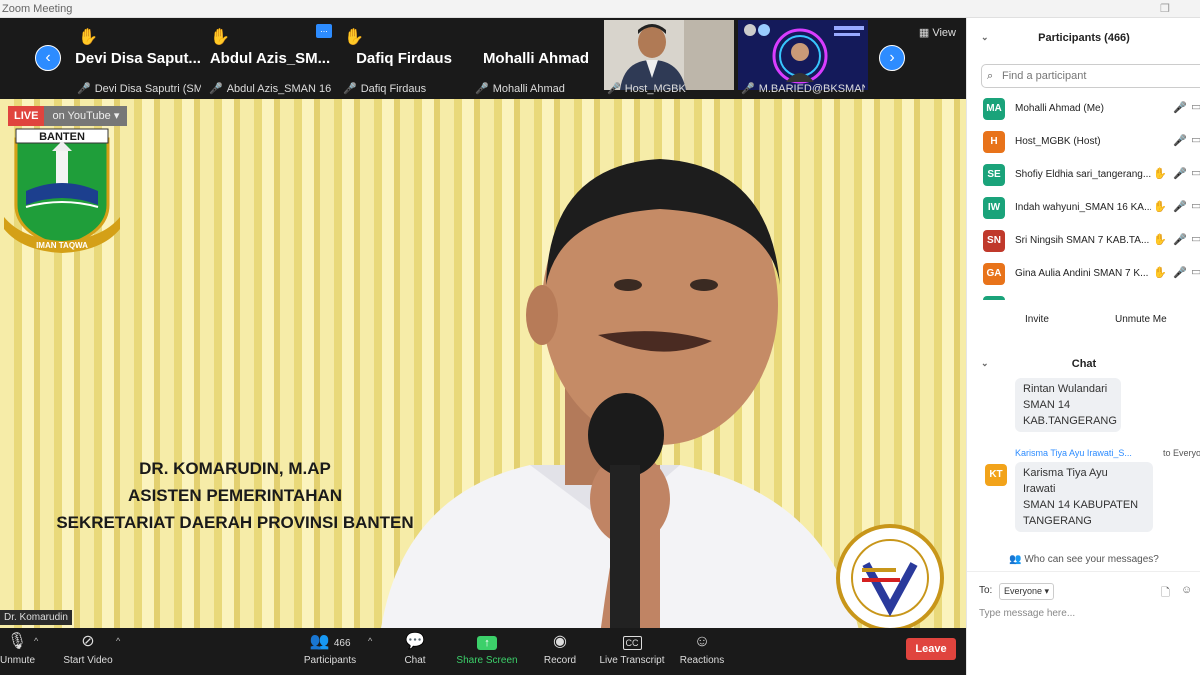 The image size is (1200, 675). I want to click on participant-row: H Host_MGBK (Host) 🎤 ▭, so click(1083, 143).